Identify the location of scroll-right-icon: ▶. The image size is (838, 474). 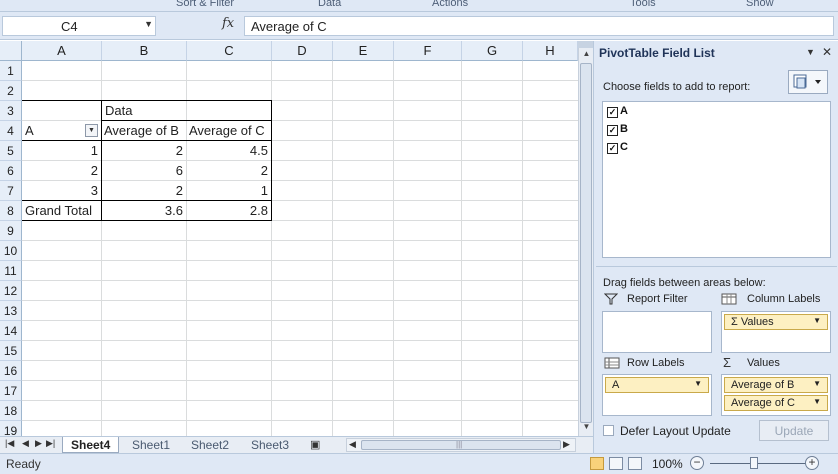
(566, 444).